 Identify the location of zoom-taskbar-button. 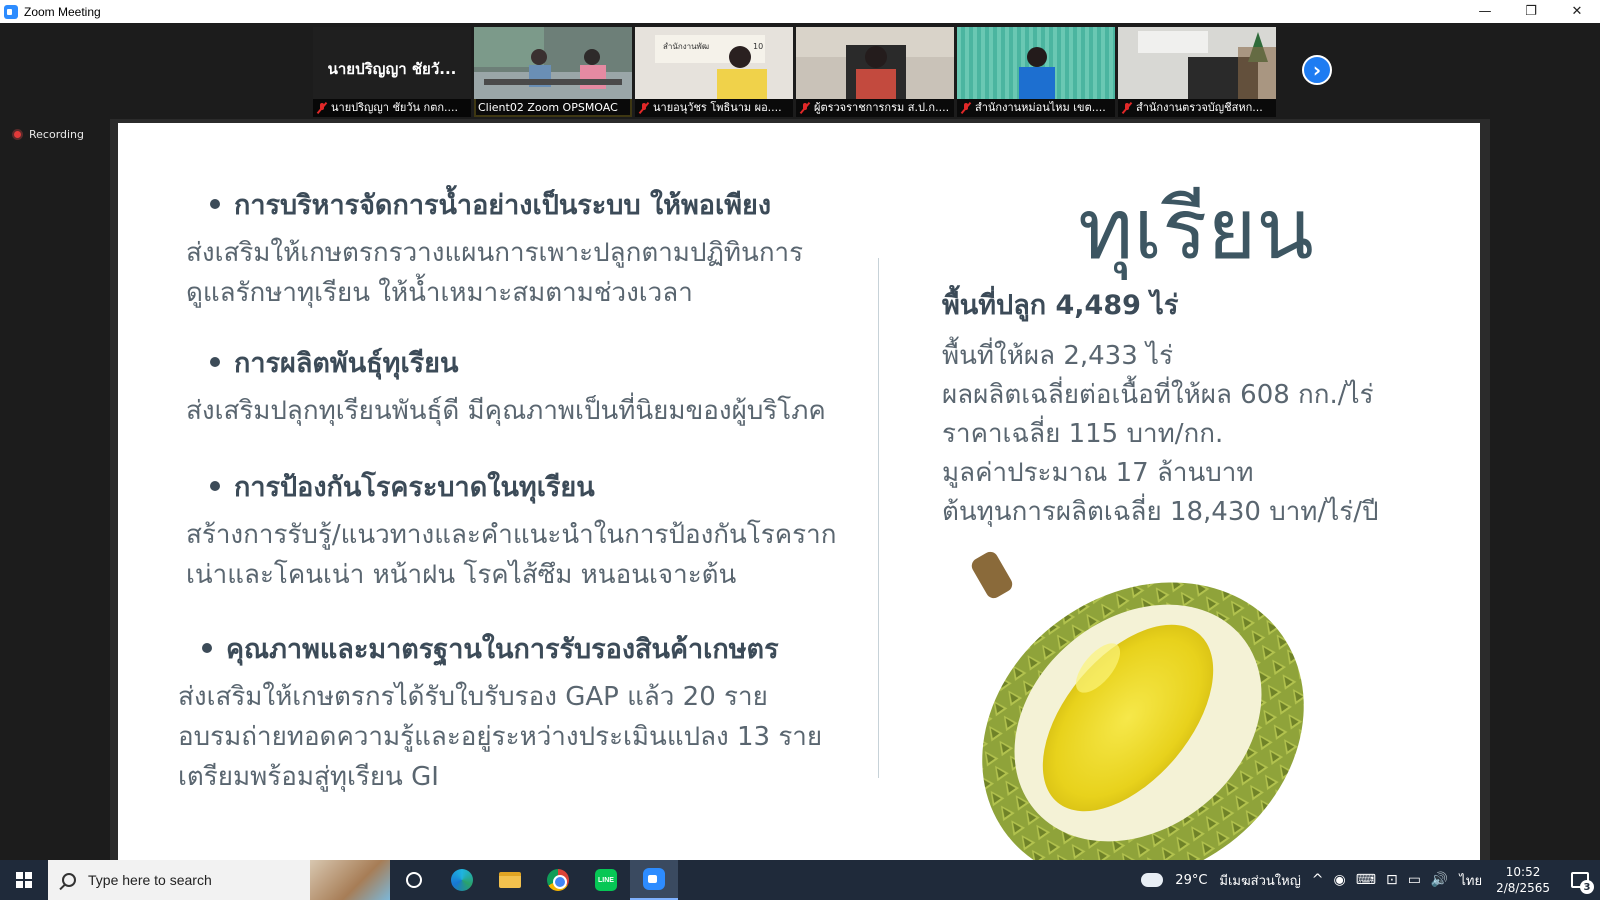
(654, 880).